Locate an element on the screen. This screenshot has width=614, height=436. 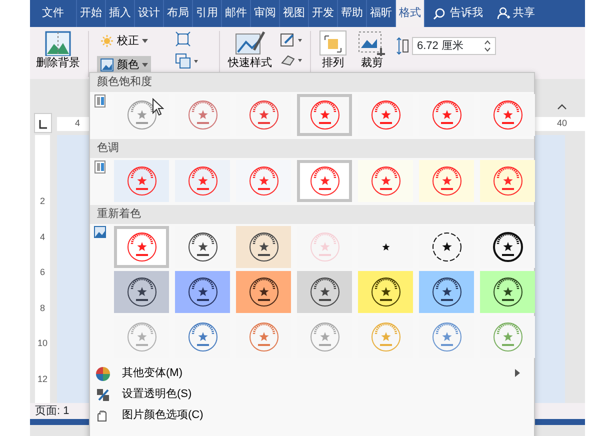
corrections-button: 校正 is located at coordinates (124, 41).